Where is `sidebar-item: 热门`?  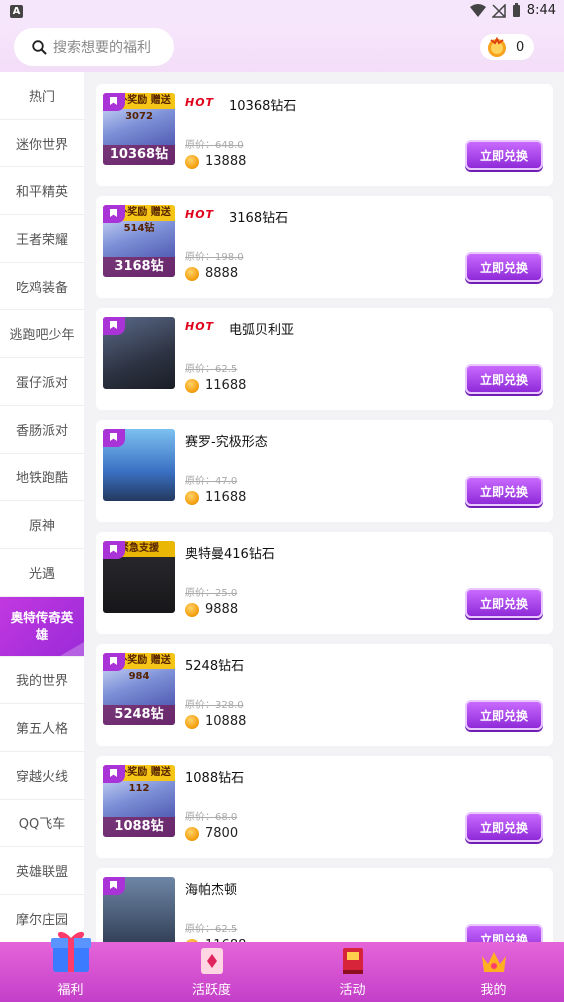 sidebar-item: 热门 is located at coordinates (42, 96).